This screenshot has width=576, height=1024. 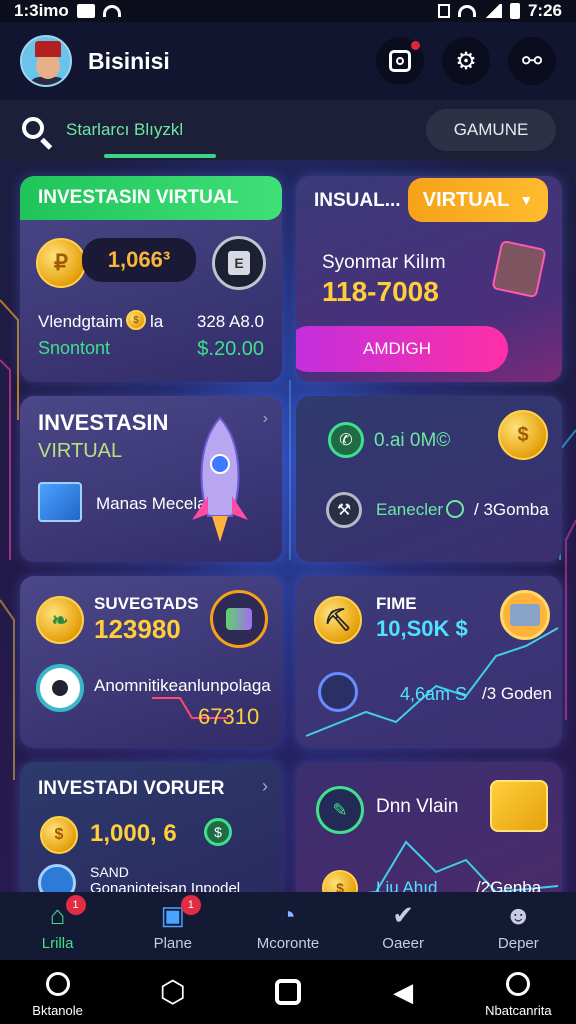 I want to click on record-icon, so click(x=58, y=984).